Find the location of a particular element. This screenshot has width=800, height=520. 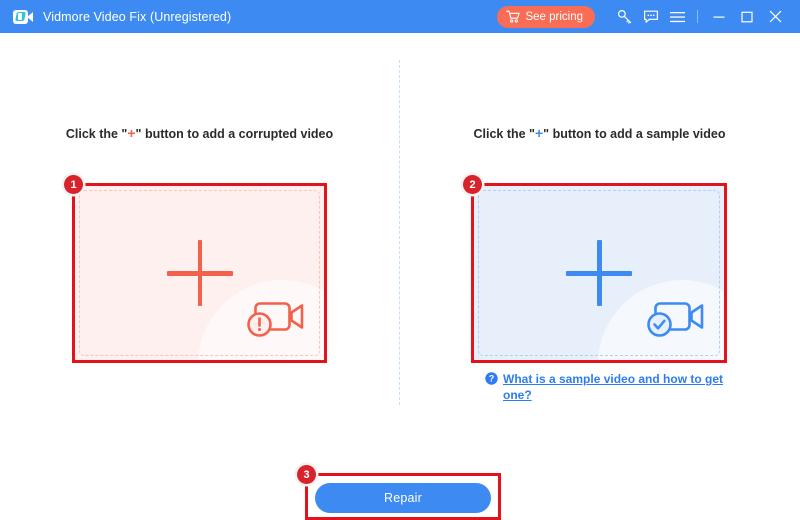

menu-hamburger-icon is located at coordinates (677, 17).